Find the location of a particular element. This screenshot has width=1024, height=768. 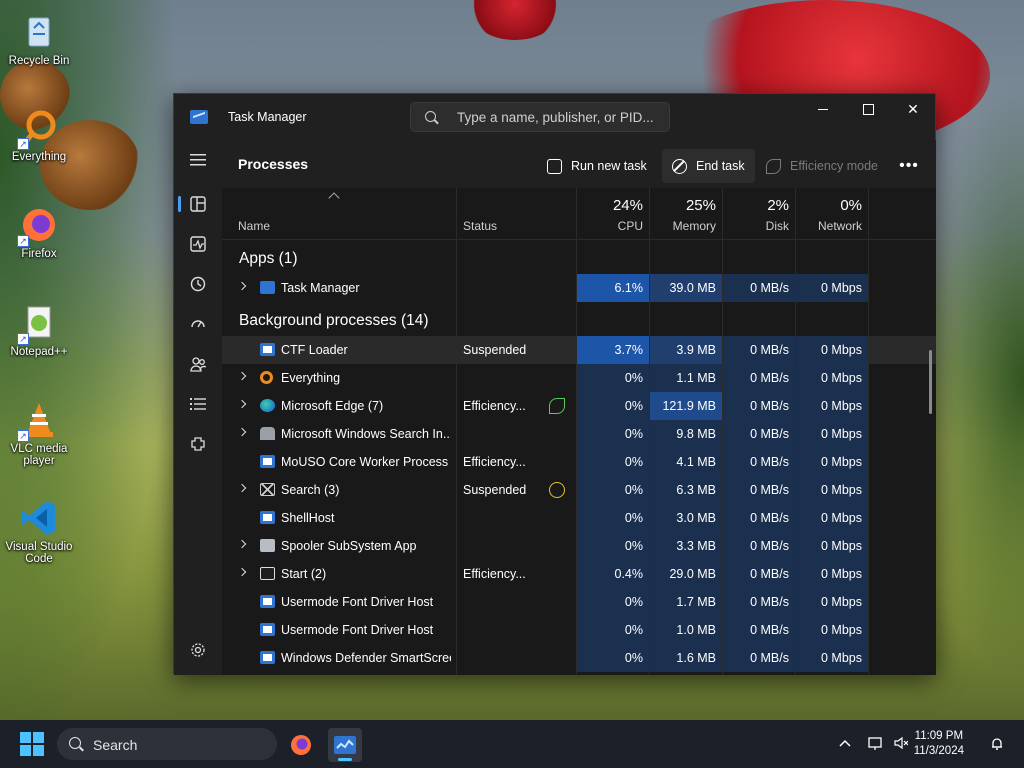

process-name: Usermode Font Driver Host is located at coordinates (357, 602).